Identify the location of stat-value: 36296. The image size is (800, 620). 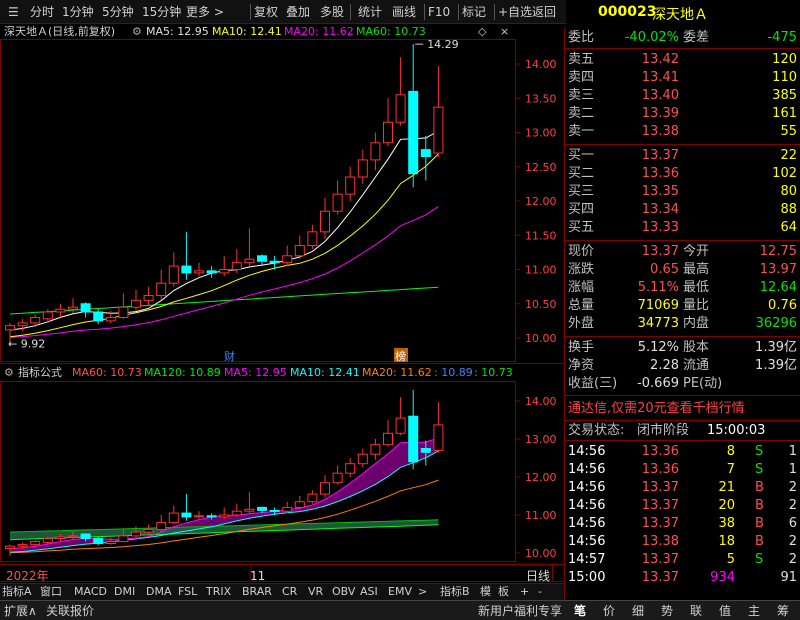
(776, 323).